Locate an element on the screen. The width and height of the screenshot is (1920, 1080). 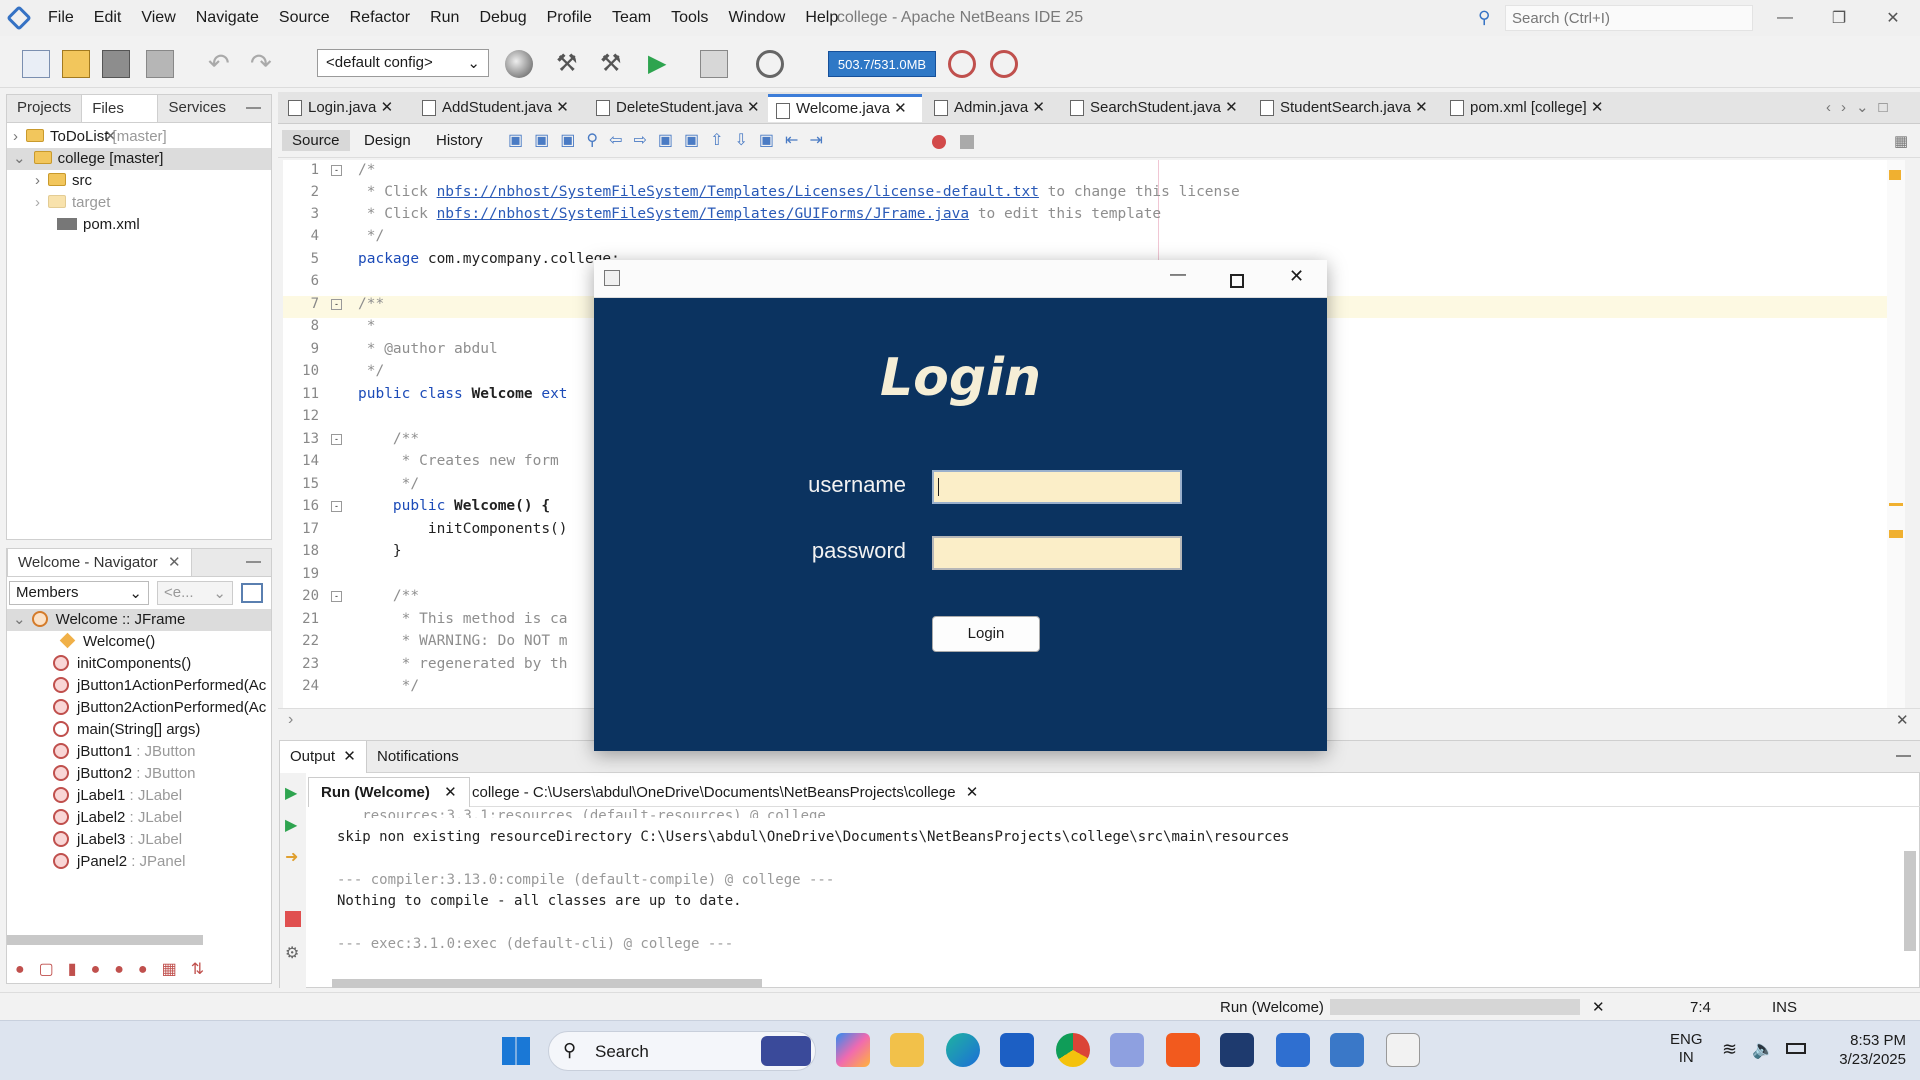
navigator-member: jLabel1 : JLabel is located at coordinates (139, 796).